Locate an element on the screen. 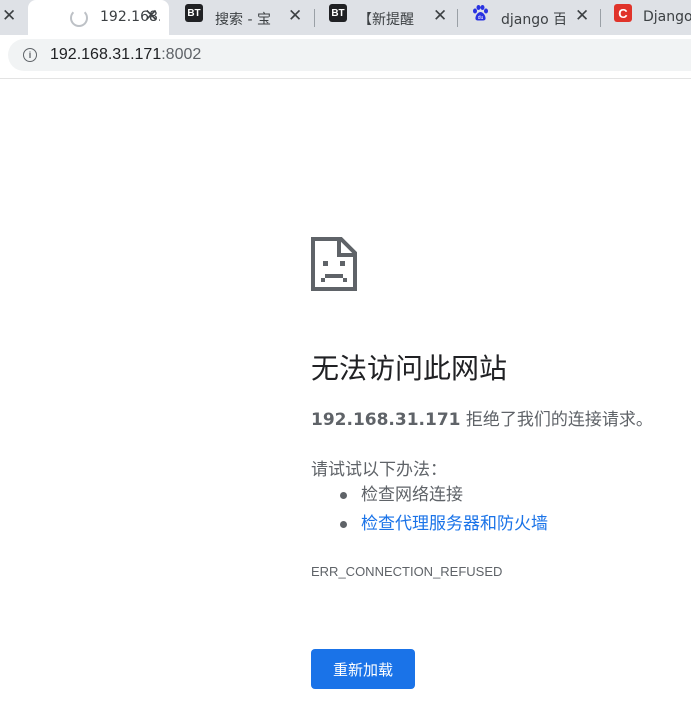 The width and height of the screenshot is (691, 716). tab-active: 192.168. ✕ is located at coordinates (98, 17).